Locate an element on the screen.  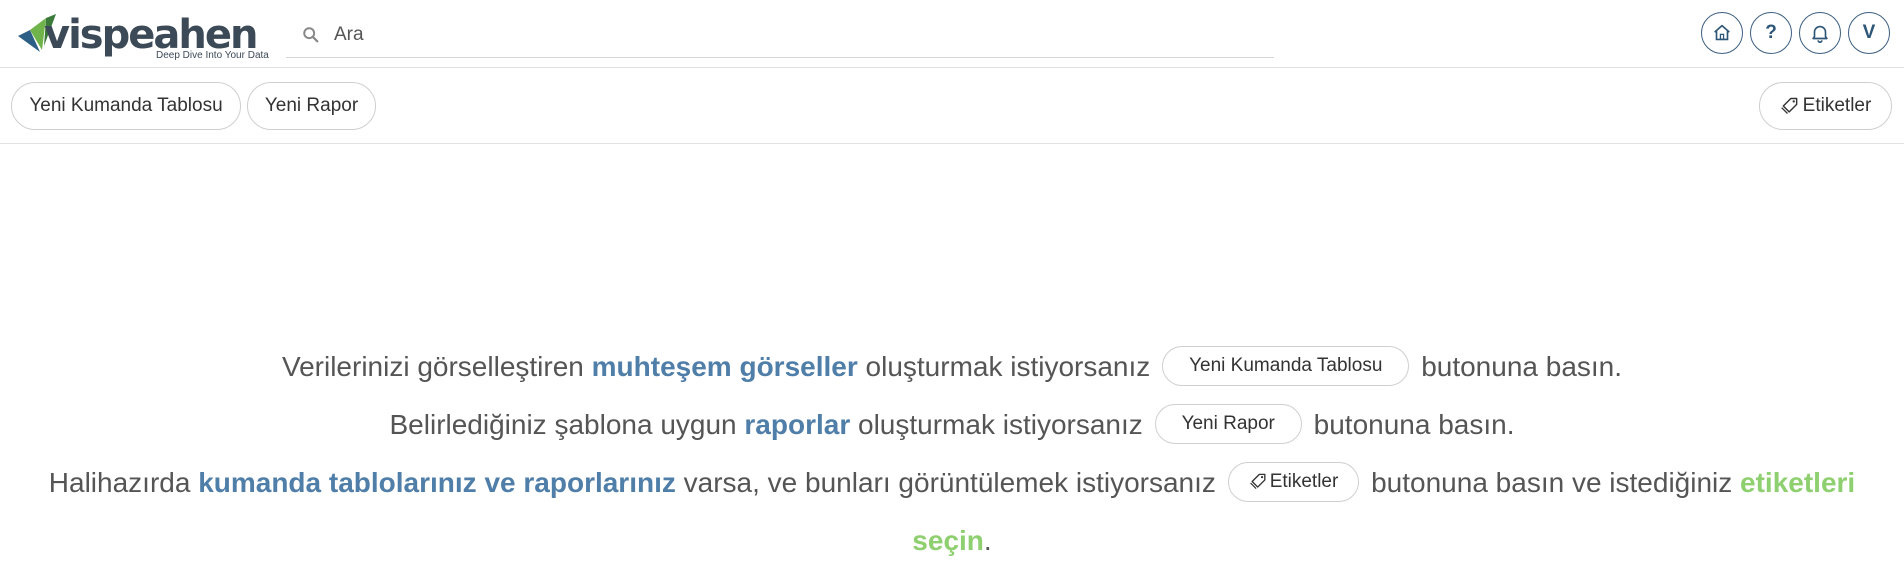
inline-new-report-label: Yeni Rapor is located at coordinates (1228, 423).